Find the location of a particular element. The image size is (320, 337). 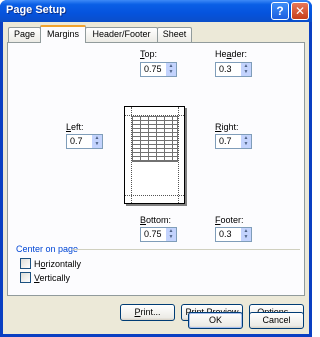

help-button: ? is located at coordinates (280, 11).